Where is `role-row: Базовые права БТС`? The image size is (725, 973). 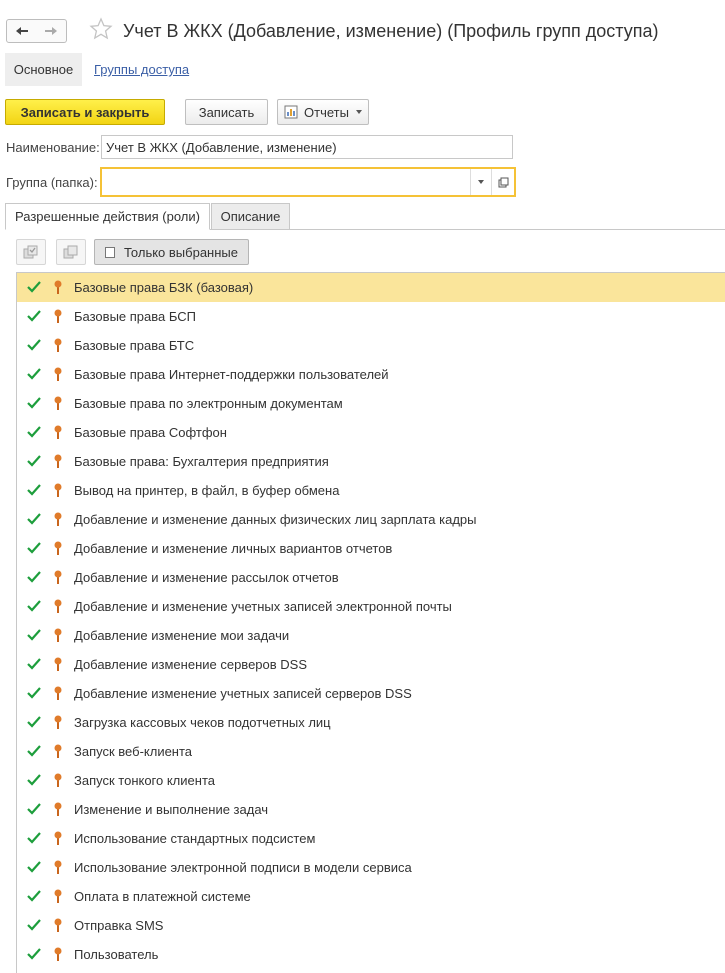 role-row: Базовые права БТС is located at coordinates (371, 345).